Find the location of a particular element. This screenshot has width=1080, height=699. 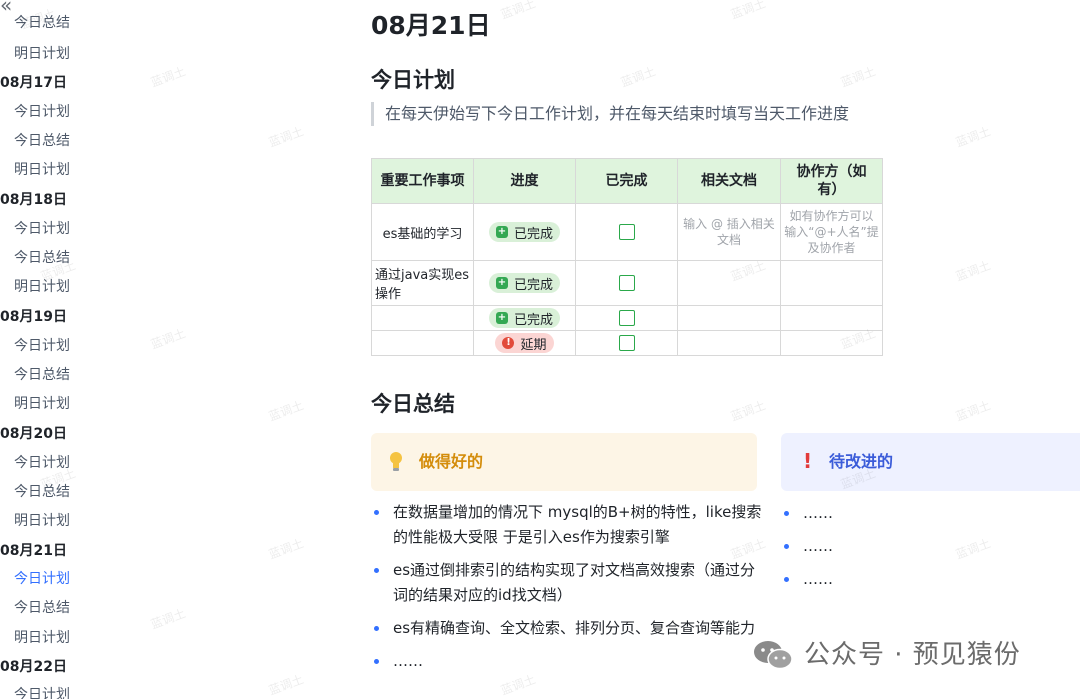

wechat-icon is located at coordinates (773, 655).